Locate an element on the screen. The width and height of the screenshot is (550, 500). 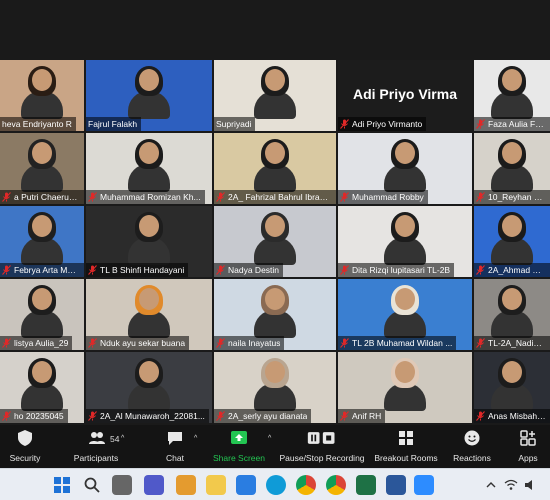
participant-tile: 2A_serly ayu dianata is located at coordinates (275, 387).